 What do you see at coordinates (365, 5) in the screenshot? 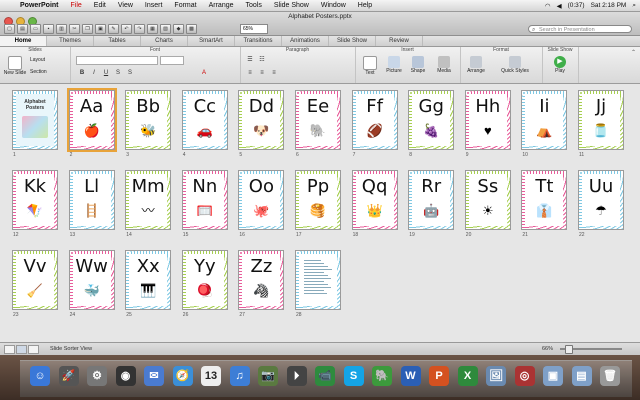
I see `menu-help: Help` at bounding box center [365, 5].